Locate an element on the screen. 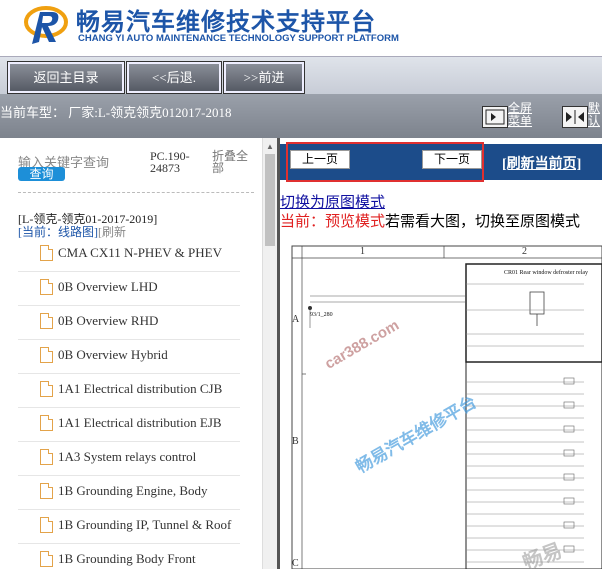 Image resolution: width=602 pixels, height=569 pixels. list-item-label: 1A3 System relays control is located at coordinates (127, 456).